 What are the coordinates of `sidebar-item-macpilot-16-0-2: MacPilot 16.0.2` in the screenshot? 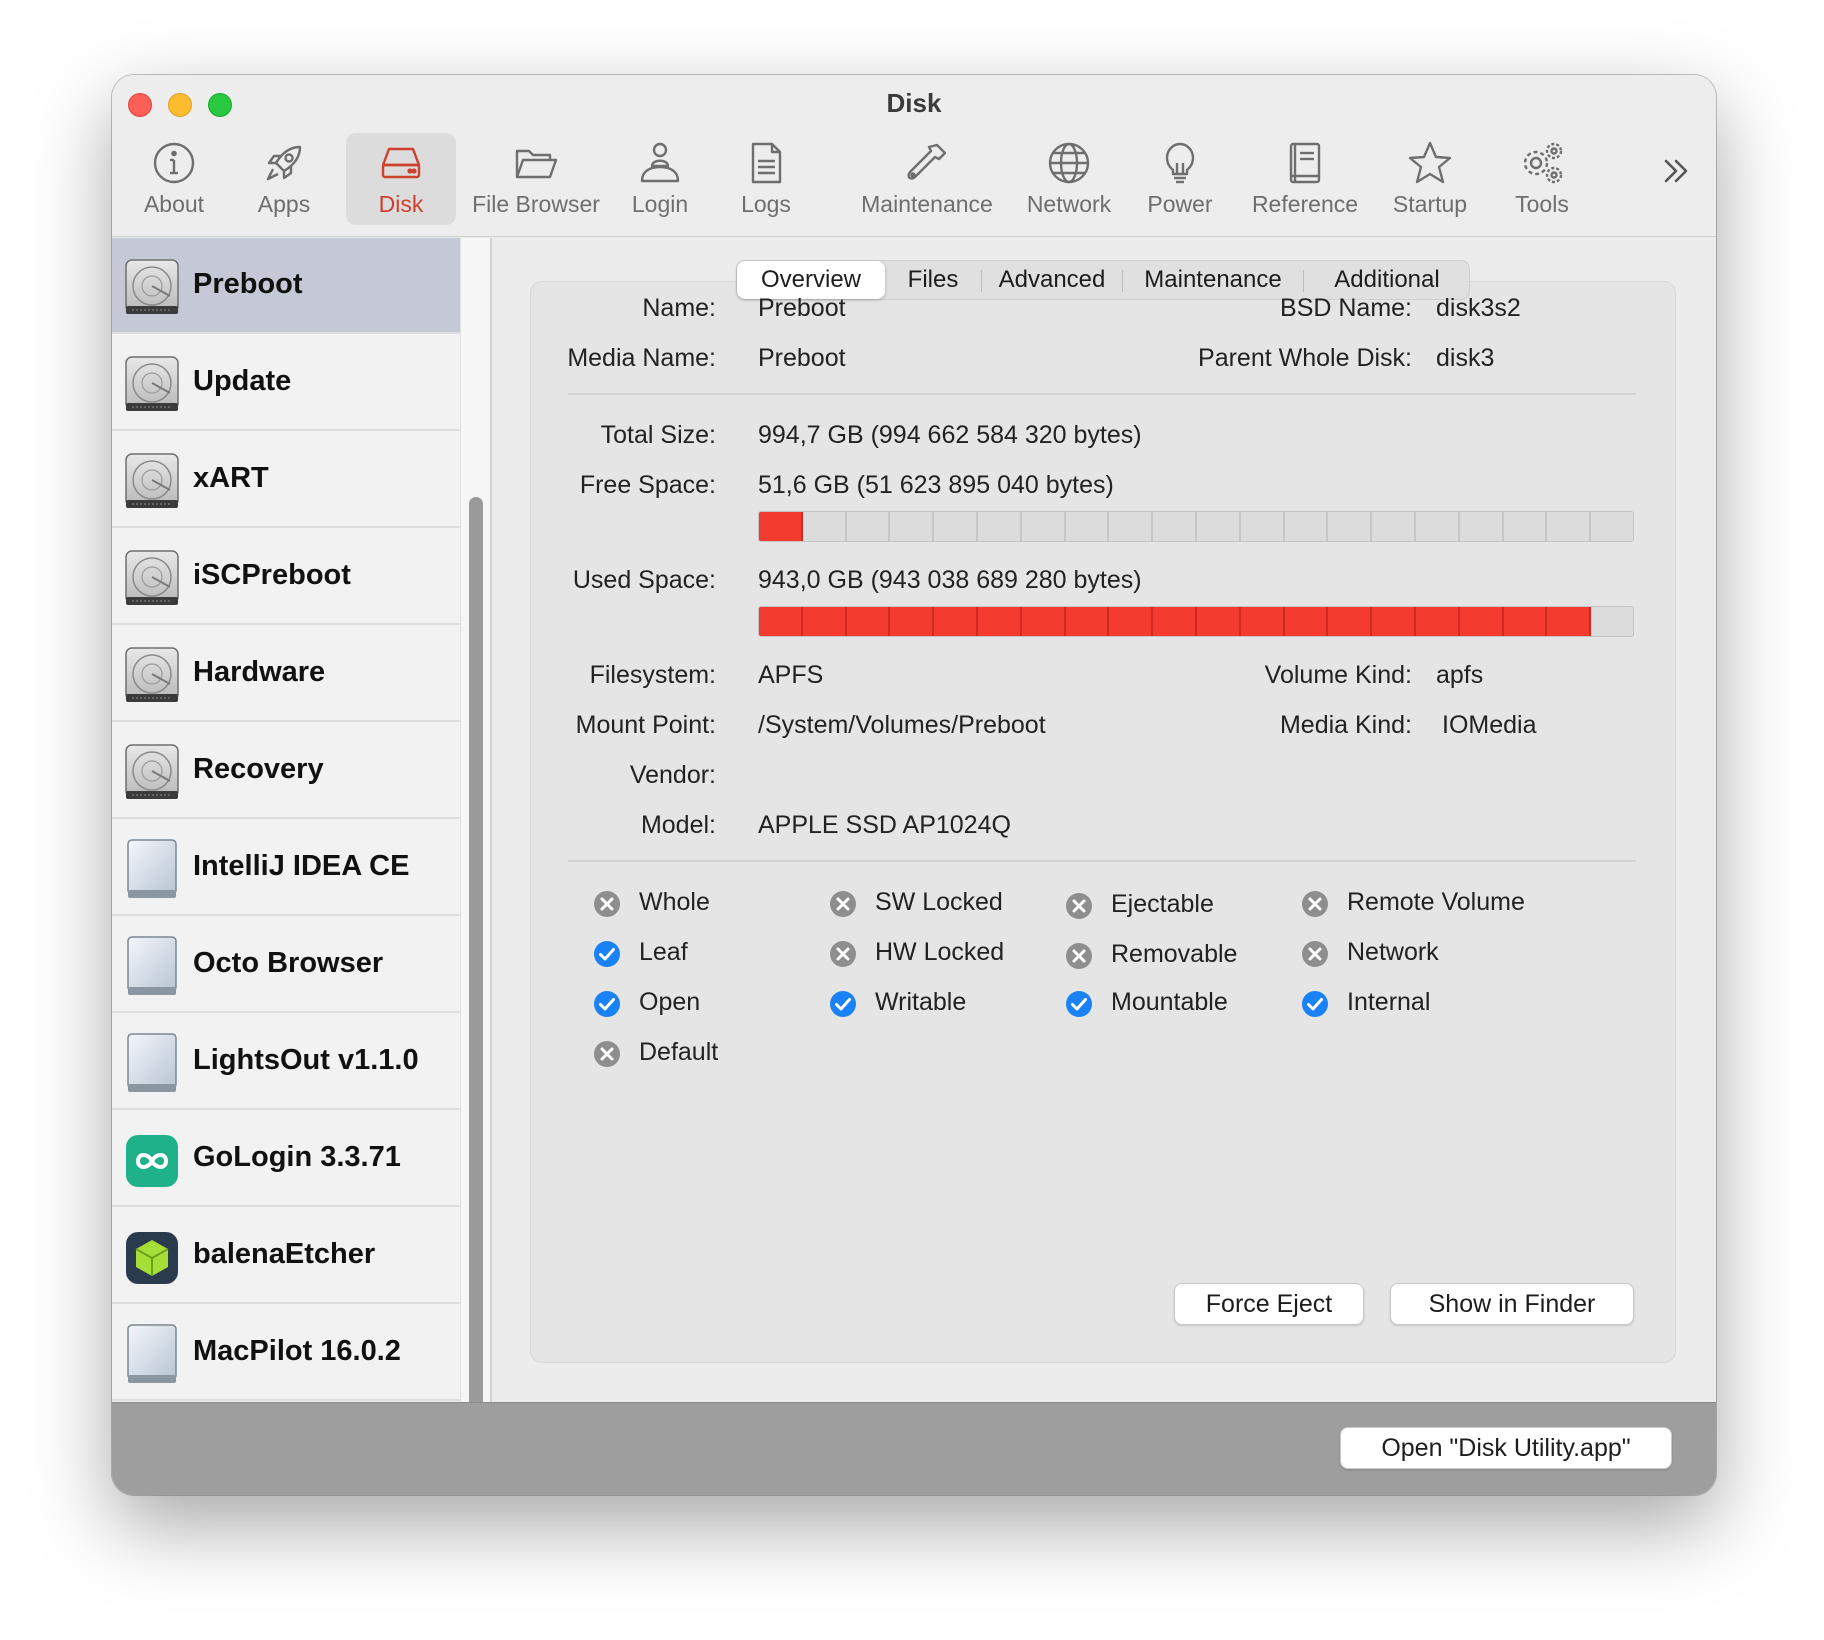 It's located at (286, 1353).